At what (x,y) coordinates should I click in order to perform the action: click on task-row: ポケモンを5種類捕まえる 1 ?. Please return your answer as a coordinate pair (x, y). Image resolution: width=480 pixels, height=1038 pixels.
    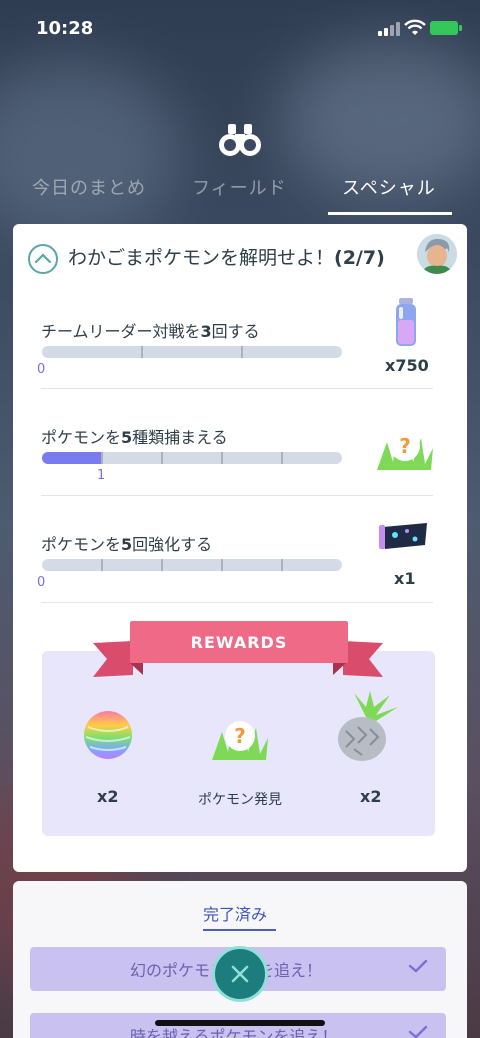
    Looking at the image, I should click on (237, 476).